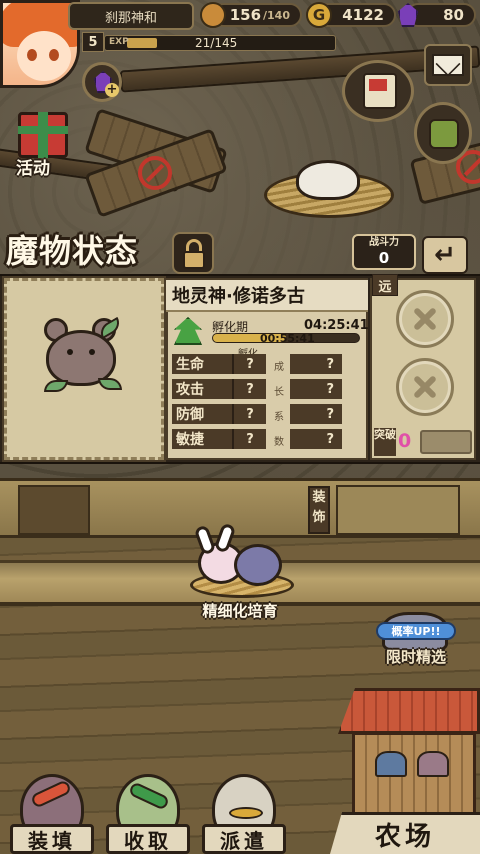 This screenshot has height=854, width=480. I want to click on dispatch-label: 派遣, so click(244, 839).